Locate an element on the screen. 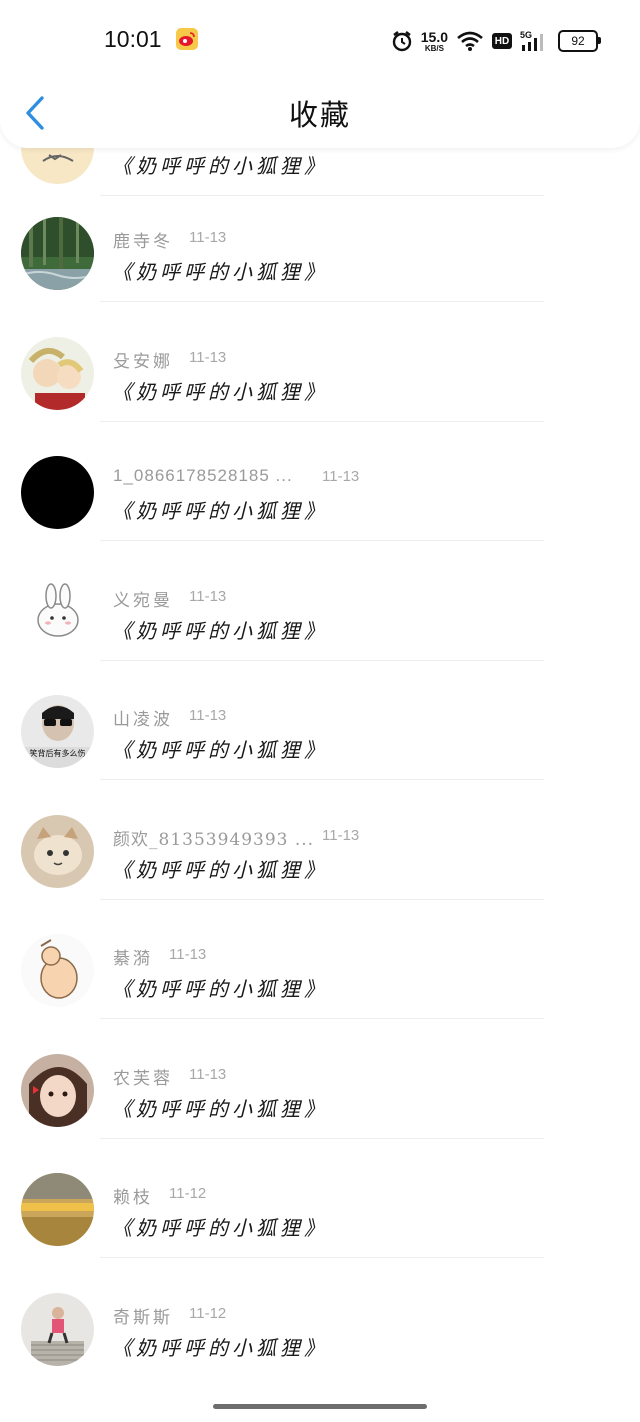 The image size is (640, 1422). signal-icon: 5G is located at coordinates (531, 40).